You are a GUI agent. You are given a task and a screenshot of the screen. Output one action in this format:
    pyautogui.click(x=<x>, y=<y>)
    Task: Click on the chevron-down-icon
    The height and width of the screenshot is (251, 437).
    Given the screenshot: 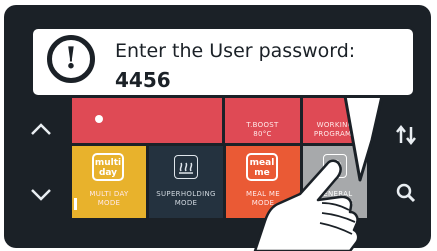 What is the action you would take?
    pyautogui.click(x=41, y=195)
    